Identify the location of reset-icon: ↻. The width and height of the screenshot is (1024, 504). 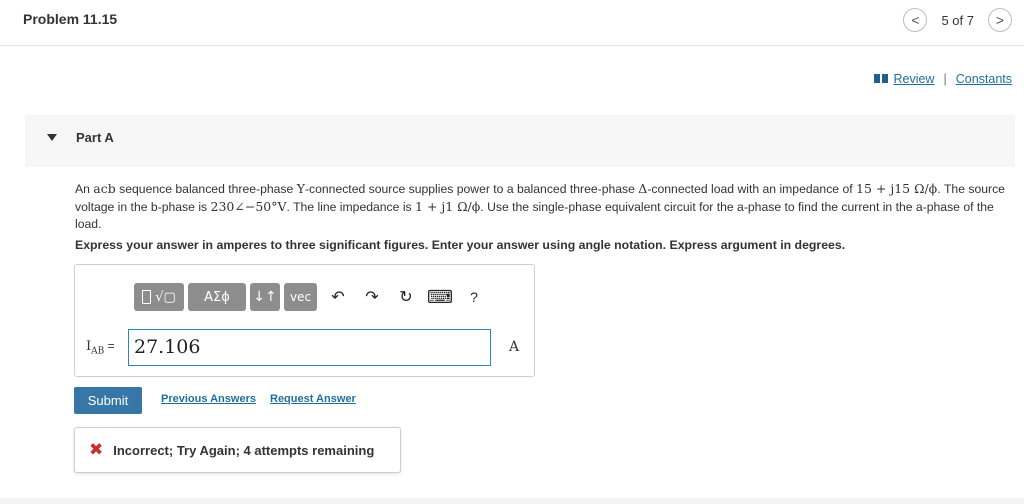
(406, 297).